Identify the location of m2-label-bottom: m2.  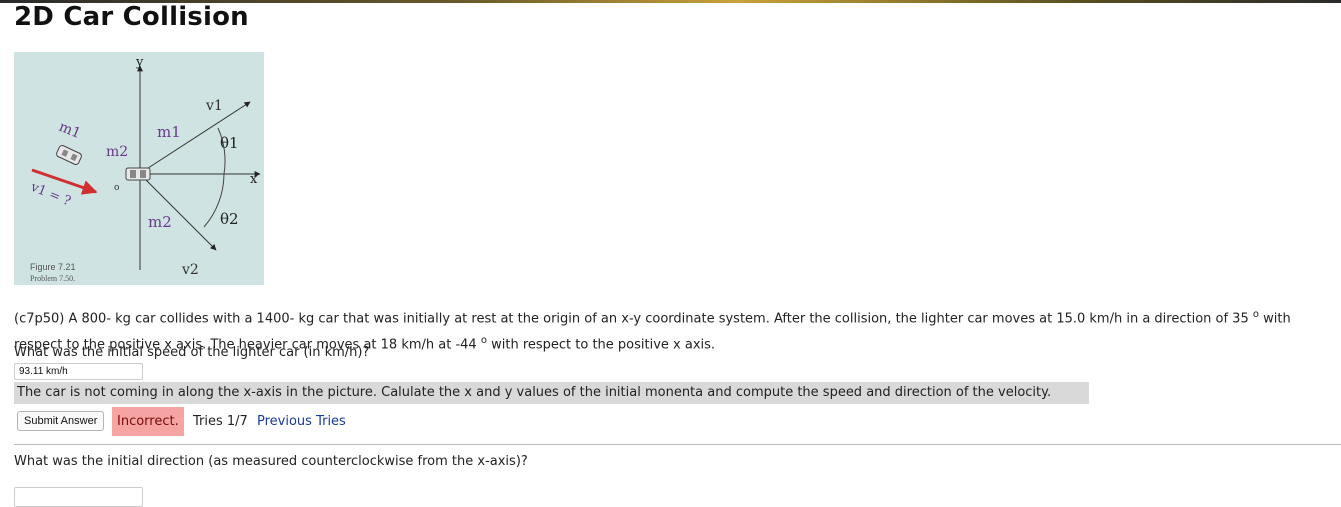
(160, 222).